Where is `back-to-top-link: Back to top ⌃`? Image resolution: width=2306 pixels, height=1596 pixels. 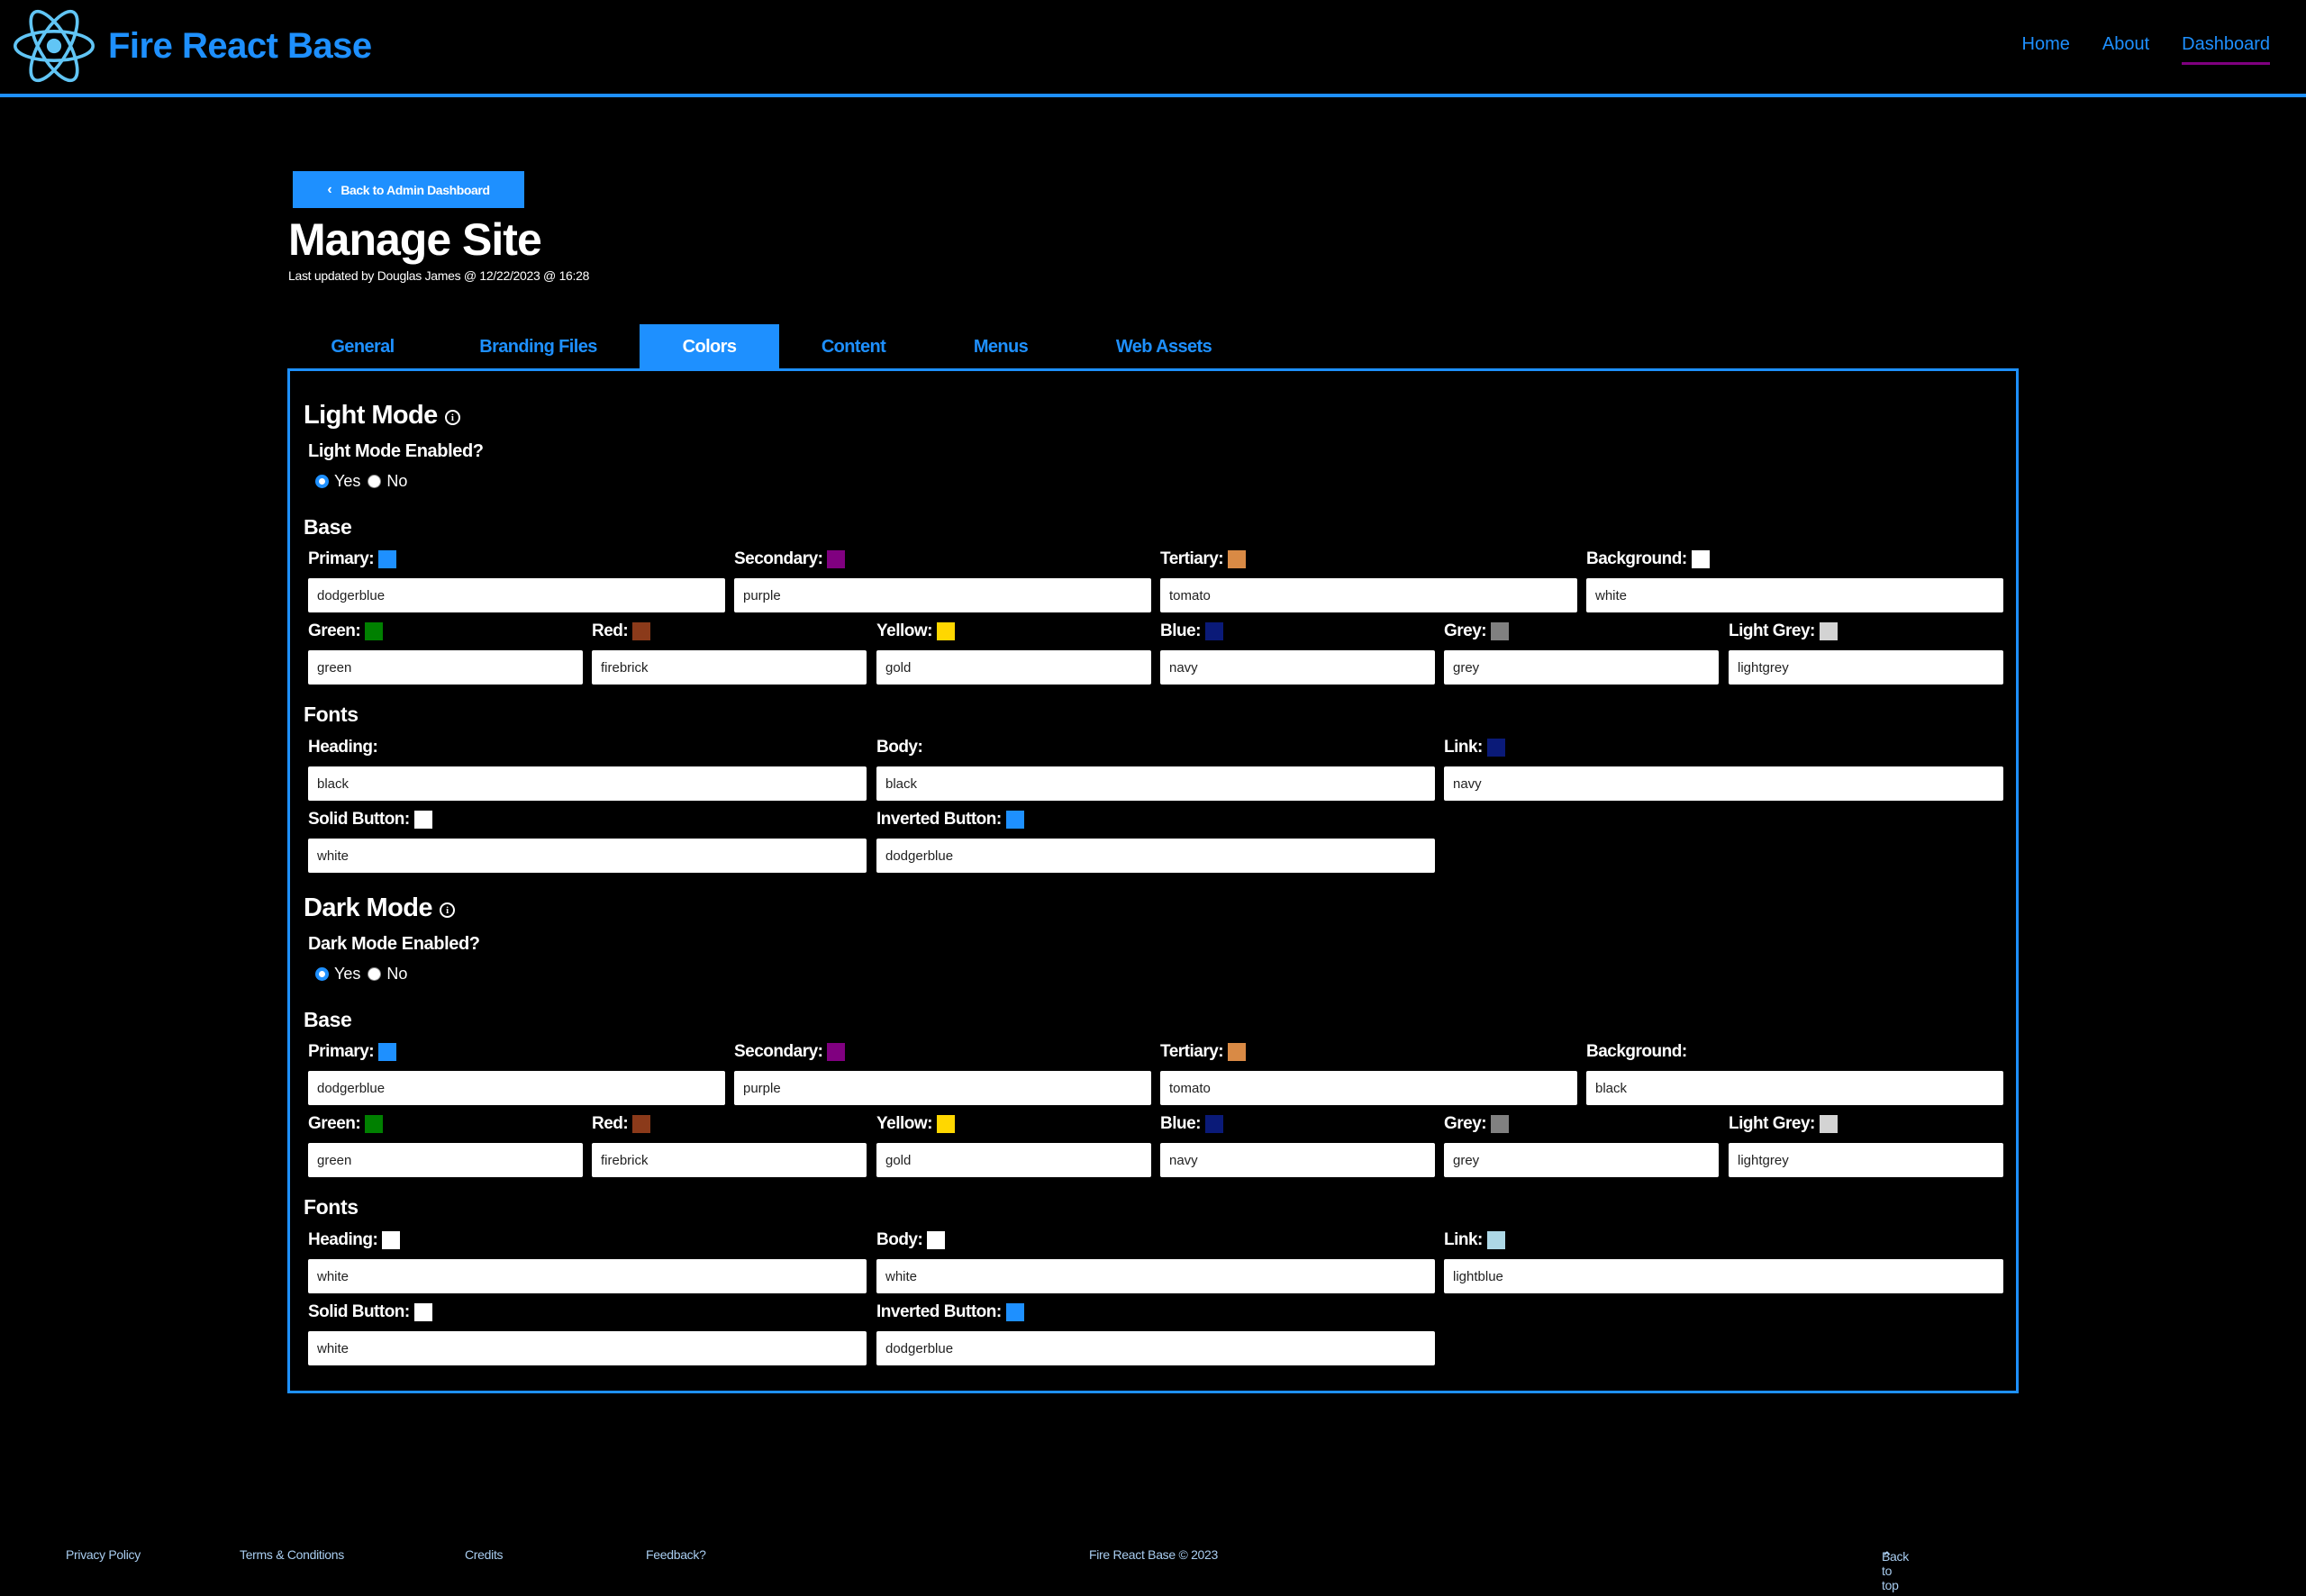
back-to-top-link: Back to top ⌃ is located at coordinates (1895, 1570).